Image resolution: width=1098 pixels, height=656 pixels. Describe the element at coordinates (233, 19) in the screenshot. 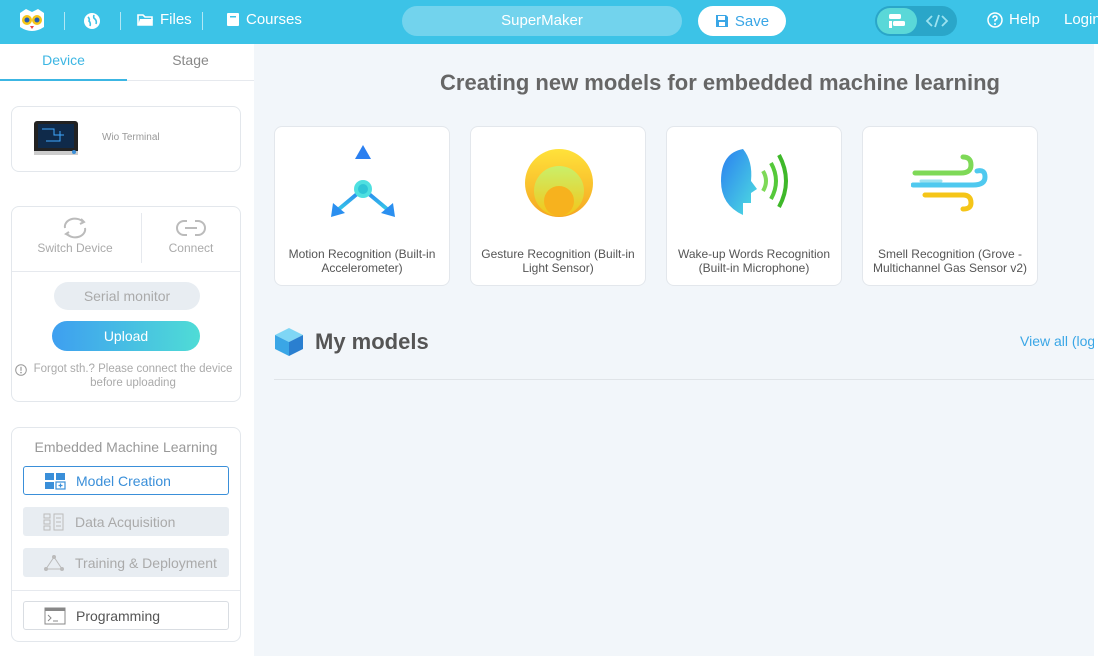

I see `book-icon` at that location.